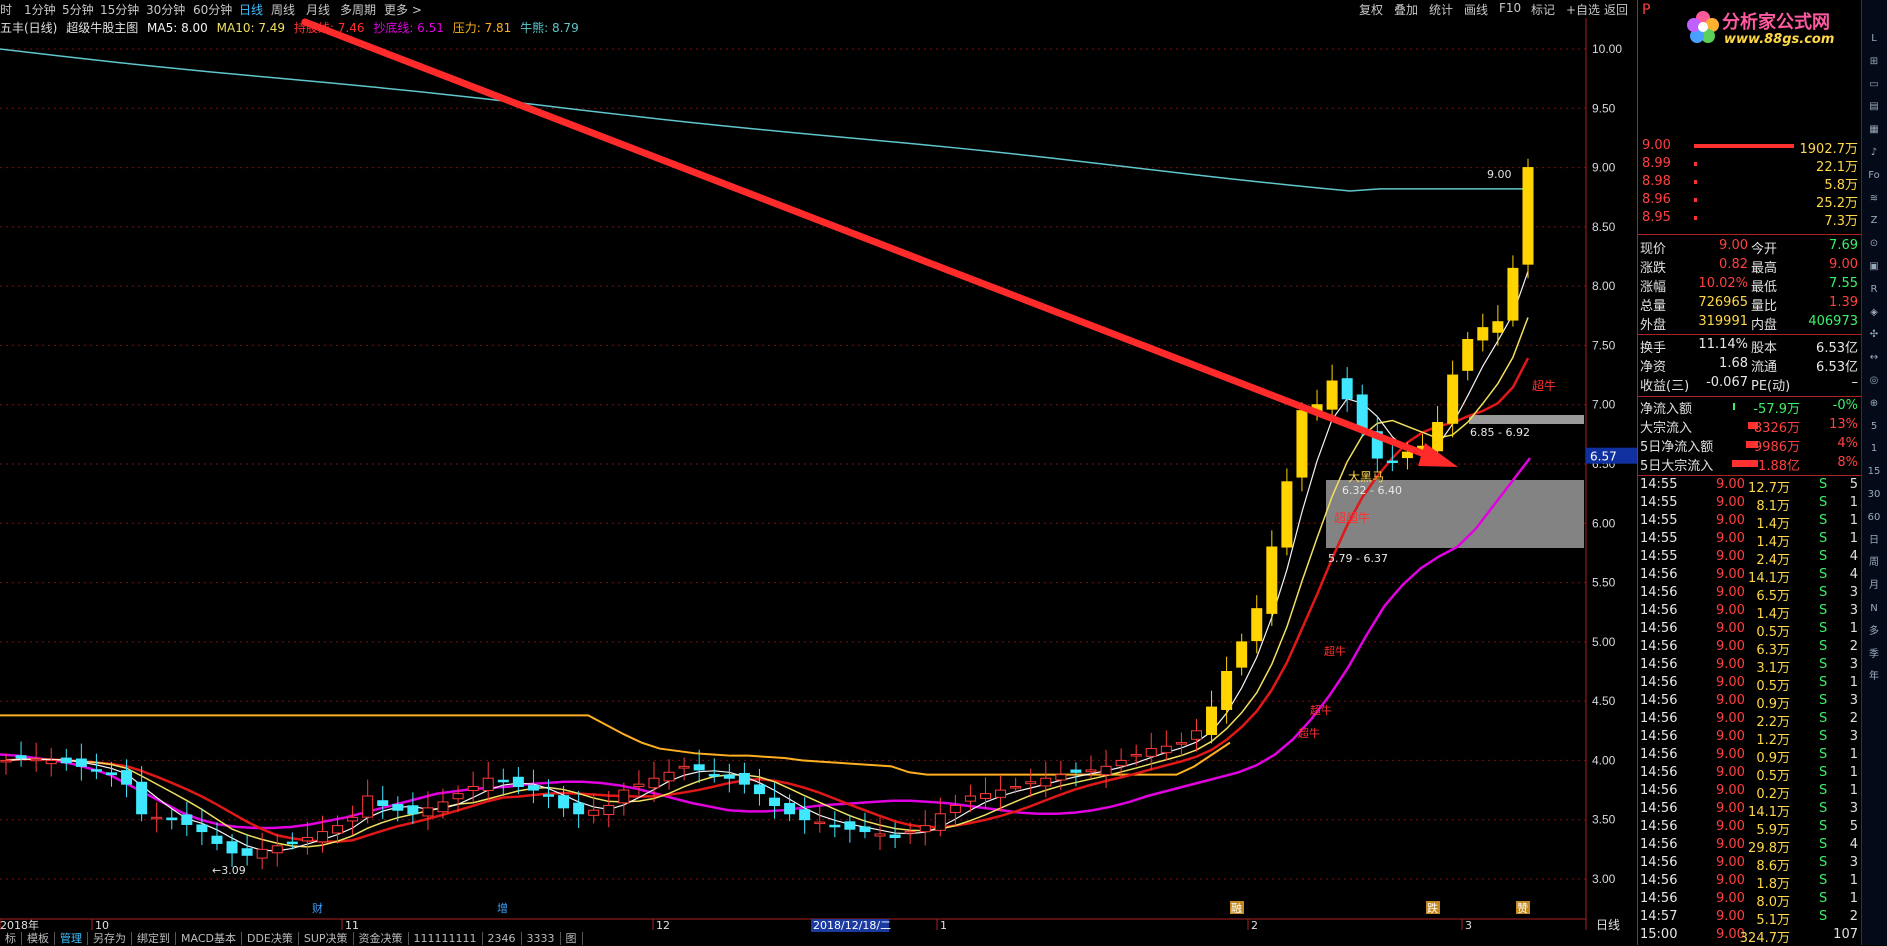 The image size is (1887, 946). Describe the element at coordinates (1874, 221) in the screenshot. I see `side-tool-icon: Z` at that location.